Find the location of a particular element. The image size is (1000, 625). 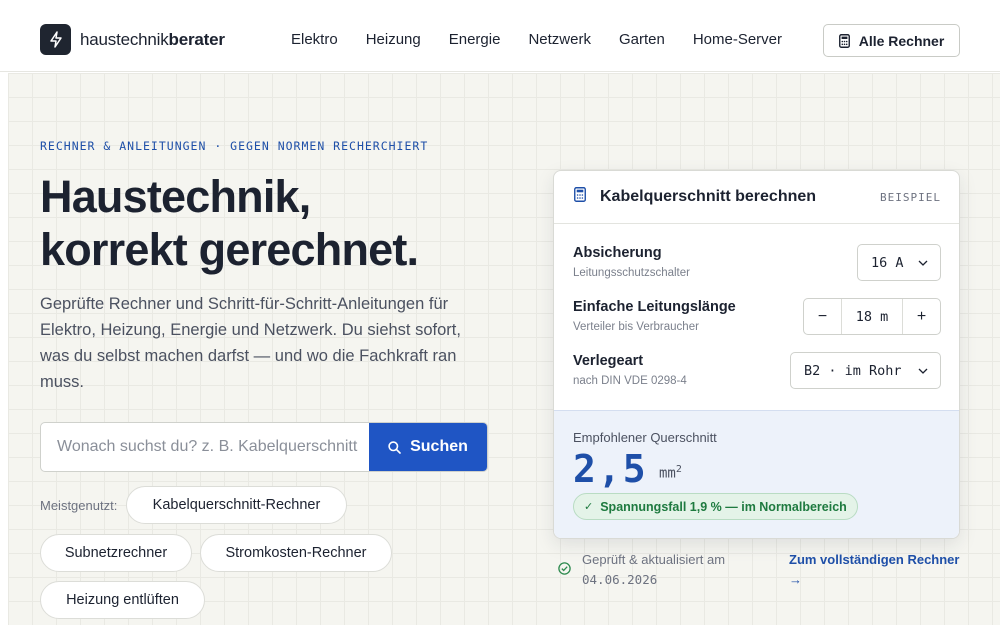

installation-method-value: B2 · im Rohr is located at coordinates (853, 370).